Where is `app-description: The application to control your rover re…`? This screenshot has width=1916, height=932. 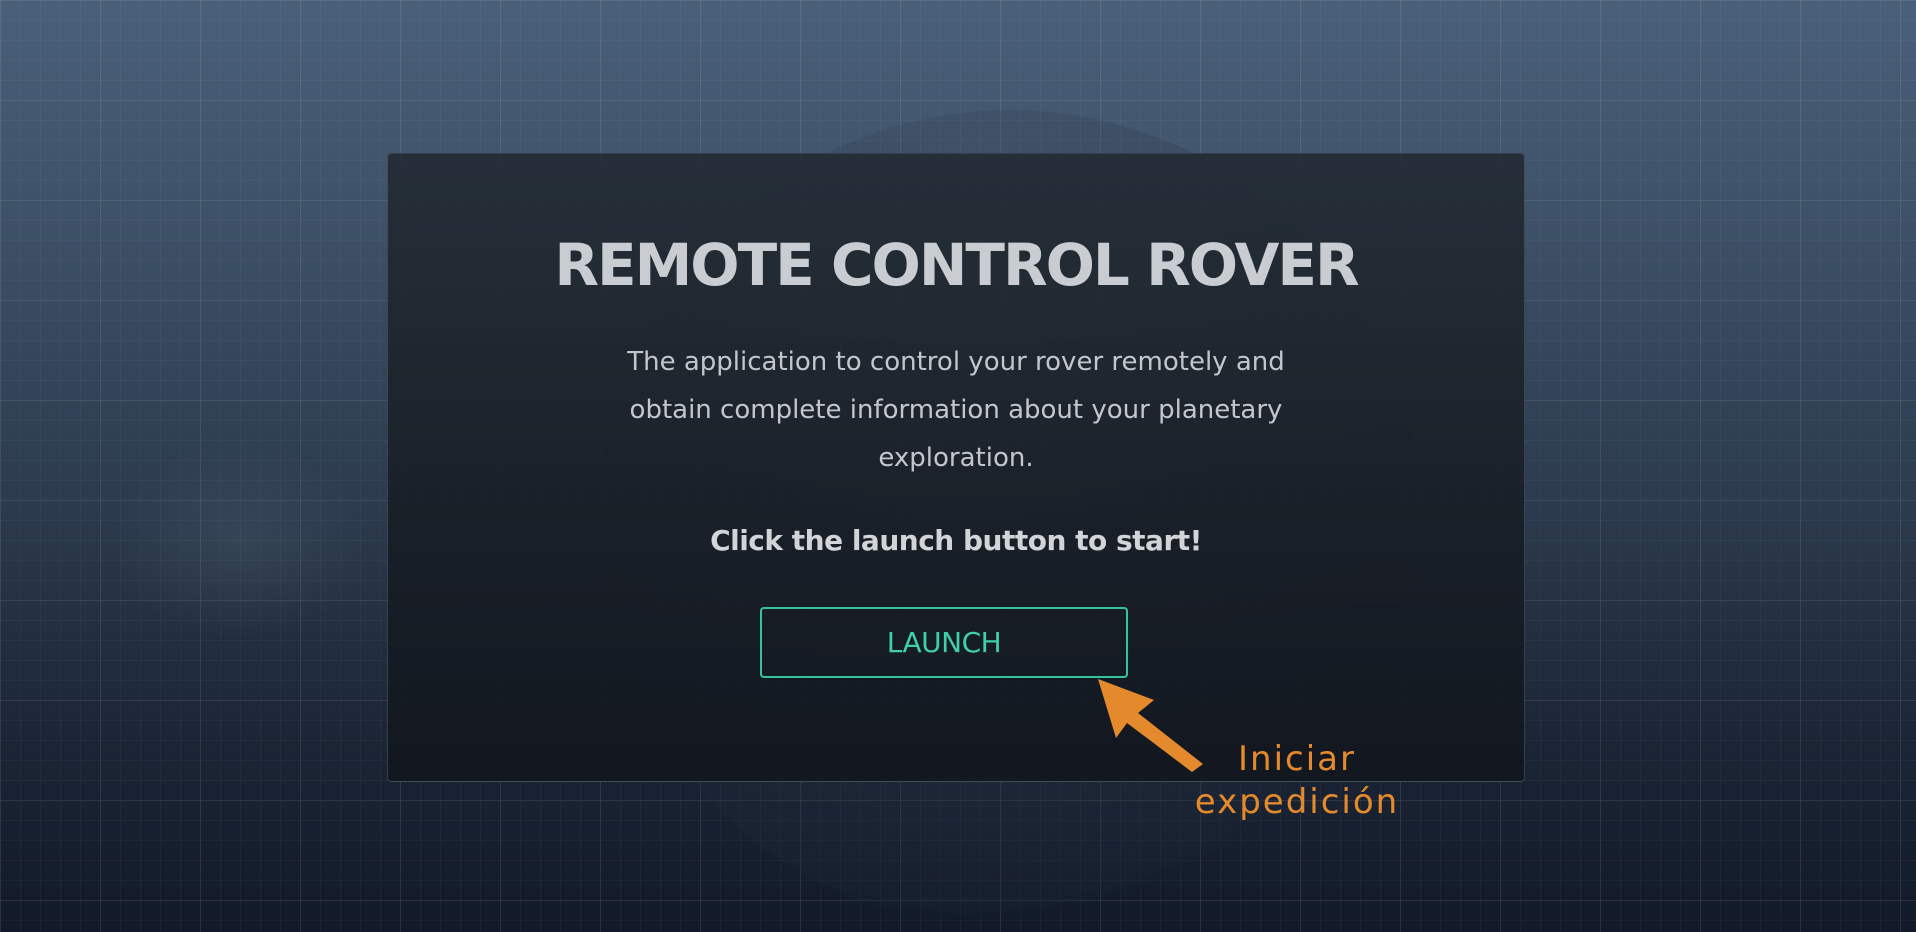 app-description: The application to control your rover re… is located at coordinates (956, 410).